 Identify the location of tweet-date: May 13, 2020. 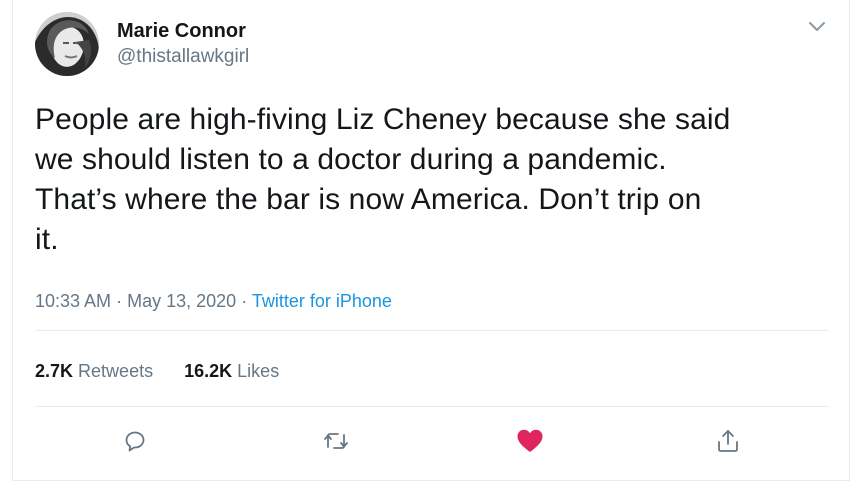
(181, 301).